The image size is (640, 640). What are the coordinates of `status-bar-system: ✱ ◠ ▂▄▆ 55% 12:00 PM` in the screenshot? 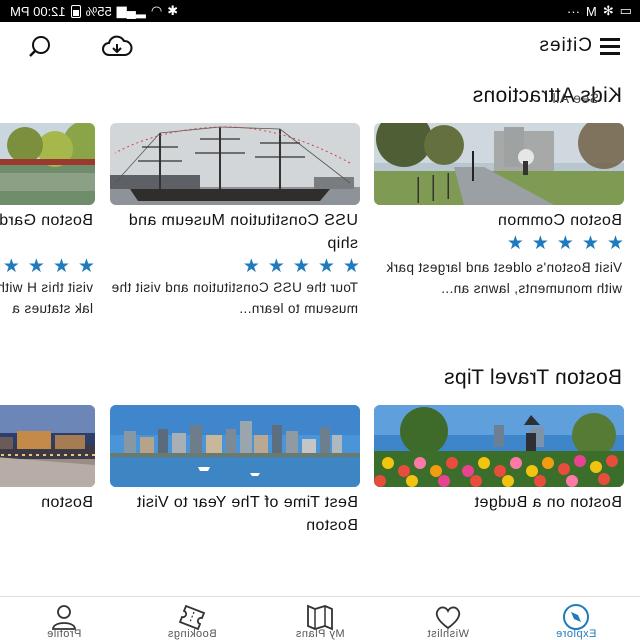 It's located at (94, 11).